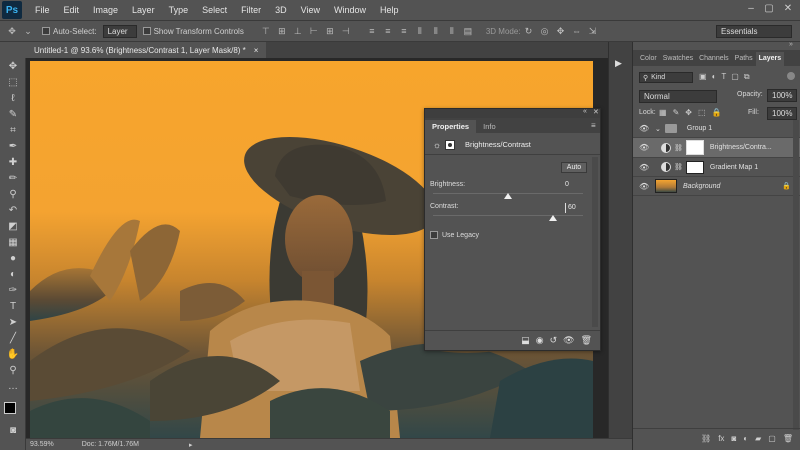 The width and height of the screenshot is (800, 450). What do you see at coordinates (489, 126) in the screenshot?
I see `tab-info: Info` at bounding box center [489, 126].